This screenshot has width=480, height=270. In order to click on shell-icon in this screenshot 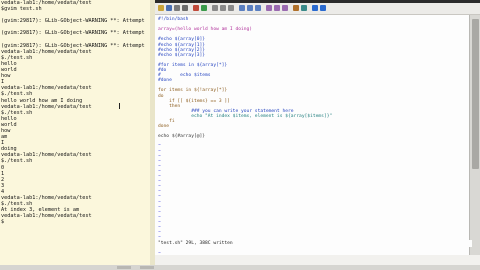, I will do `click(304, 8)`.